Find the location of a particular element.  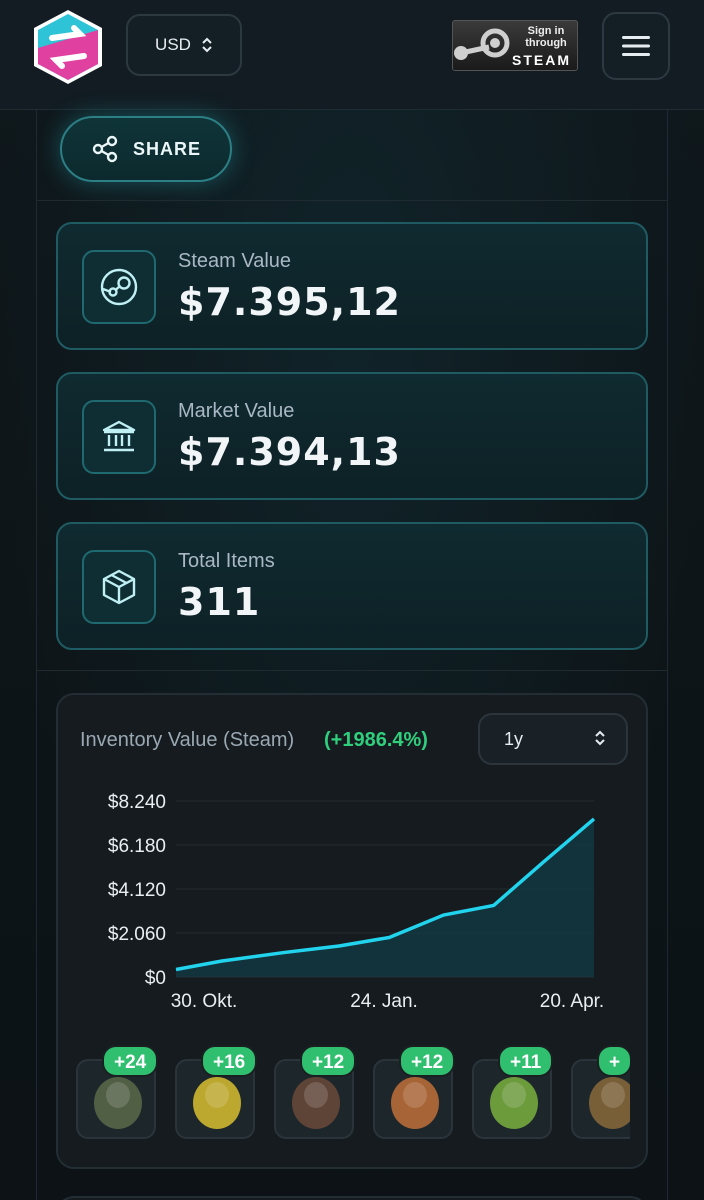

stat-label: Market Value is located at coordinates (236, 411).